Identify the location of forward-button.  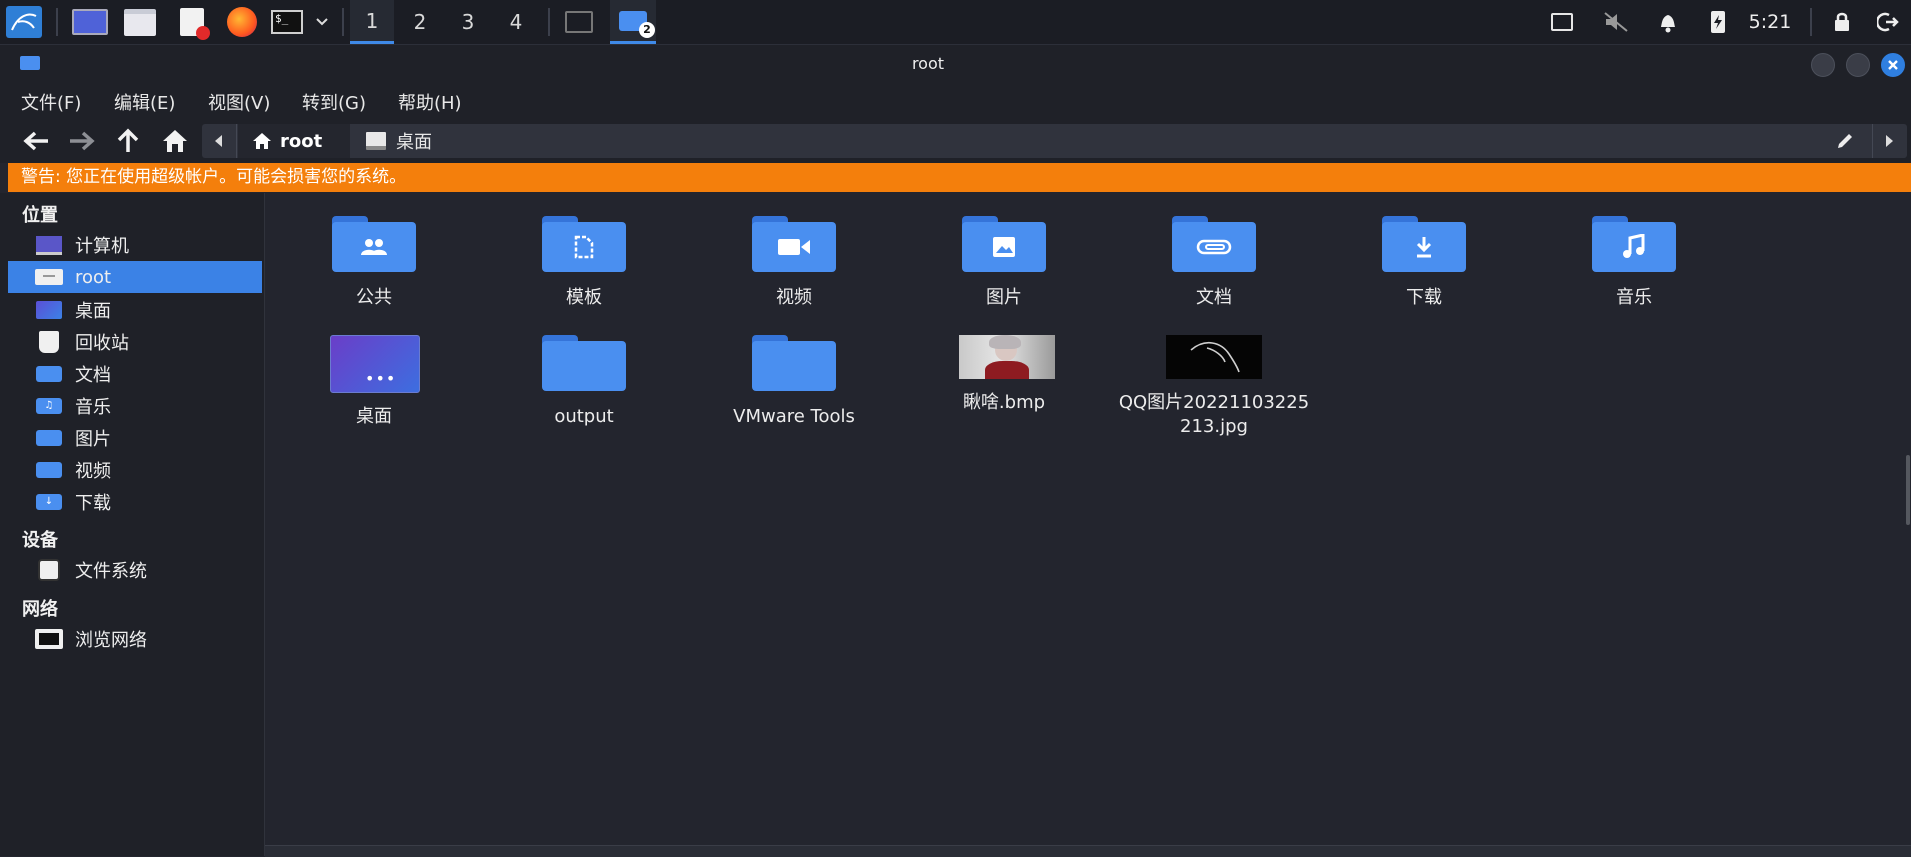
(82, 141).